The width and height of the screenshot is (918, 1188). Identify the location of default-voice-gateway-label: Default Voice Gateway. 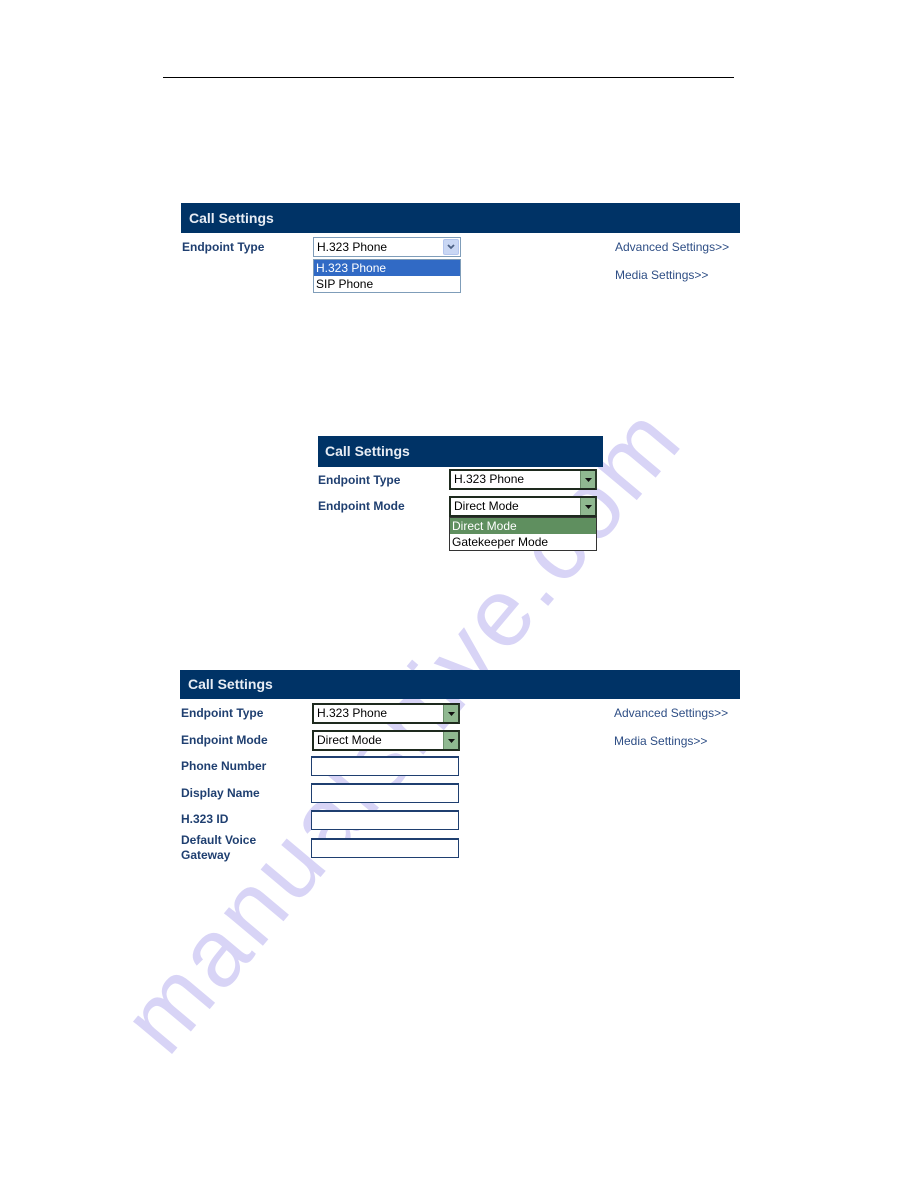
(219, 847).